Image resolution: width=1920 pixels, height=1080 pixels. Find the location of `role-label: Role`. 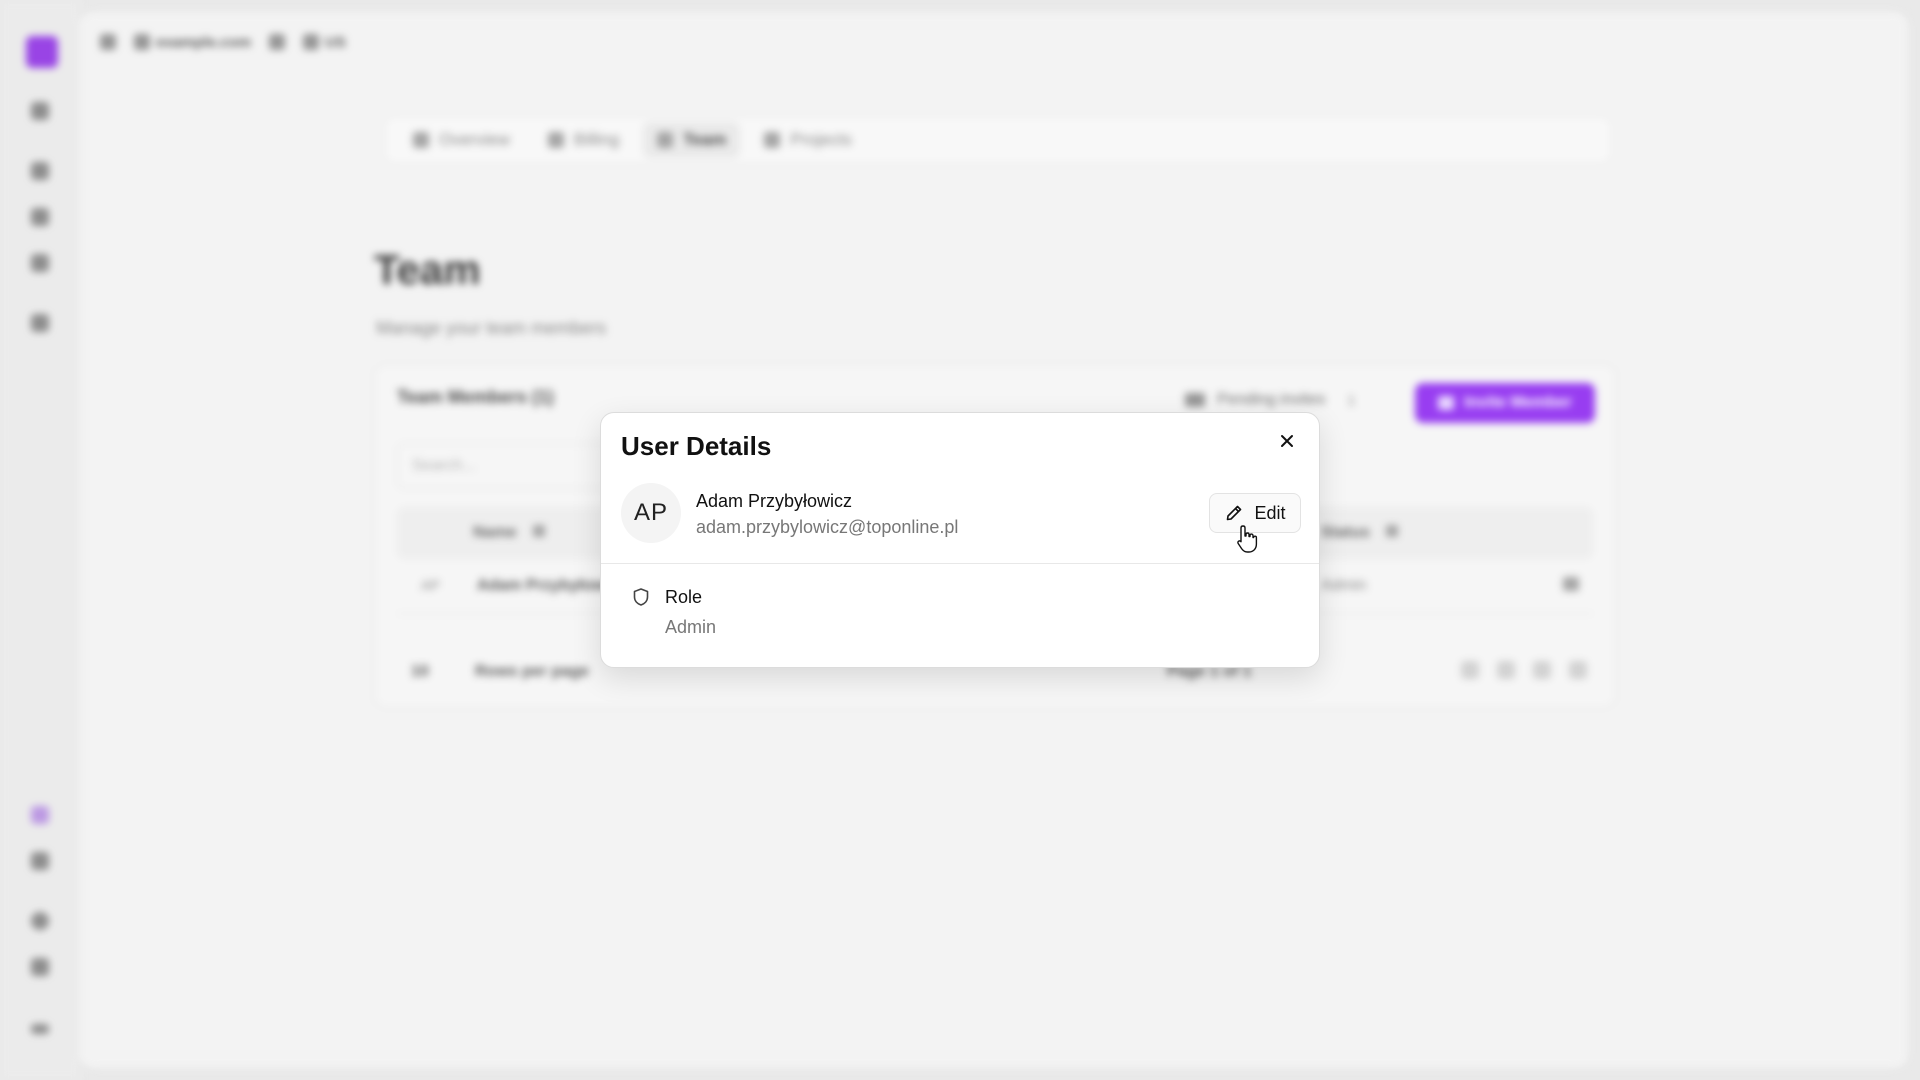

role-label: Role is located at coordinates (684, 597).